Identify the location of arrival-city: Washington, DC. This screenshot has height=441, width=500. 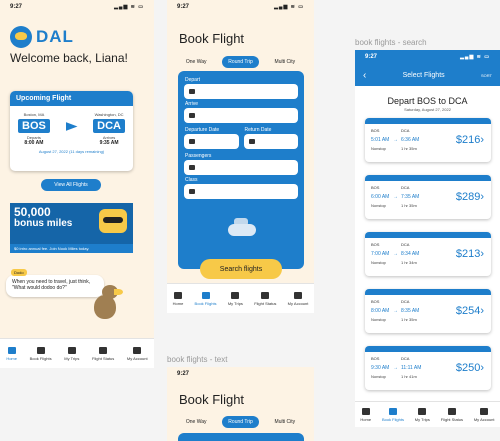
(109, 114).